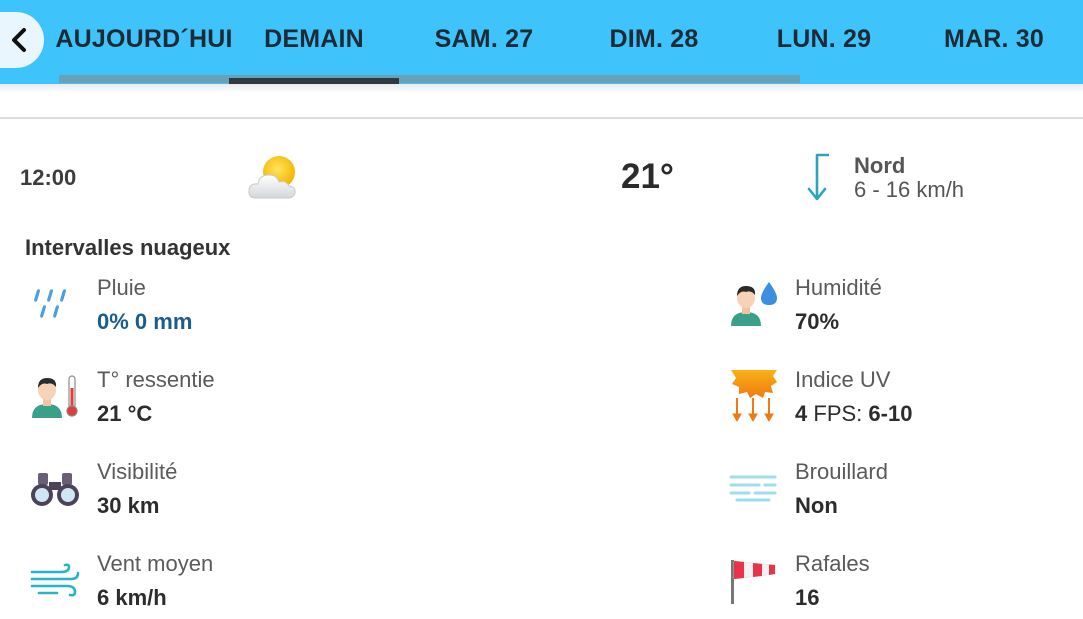 This screenshot has width=1083, height=619. Describe the element at coordinates (818, 177) in the screenshot. I see `wind-direction-arrow-icon` at that location.